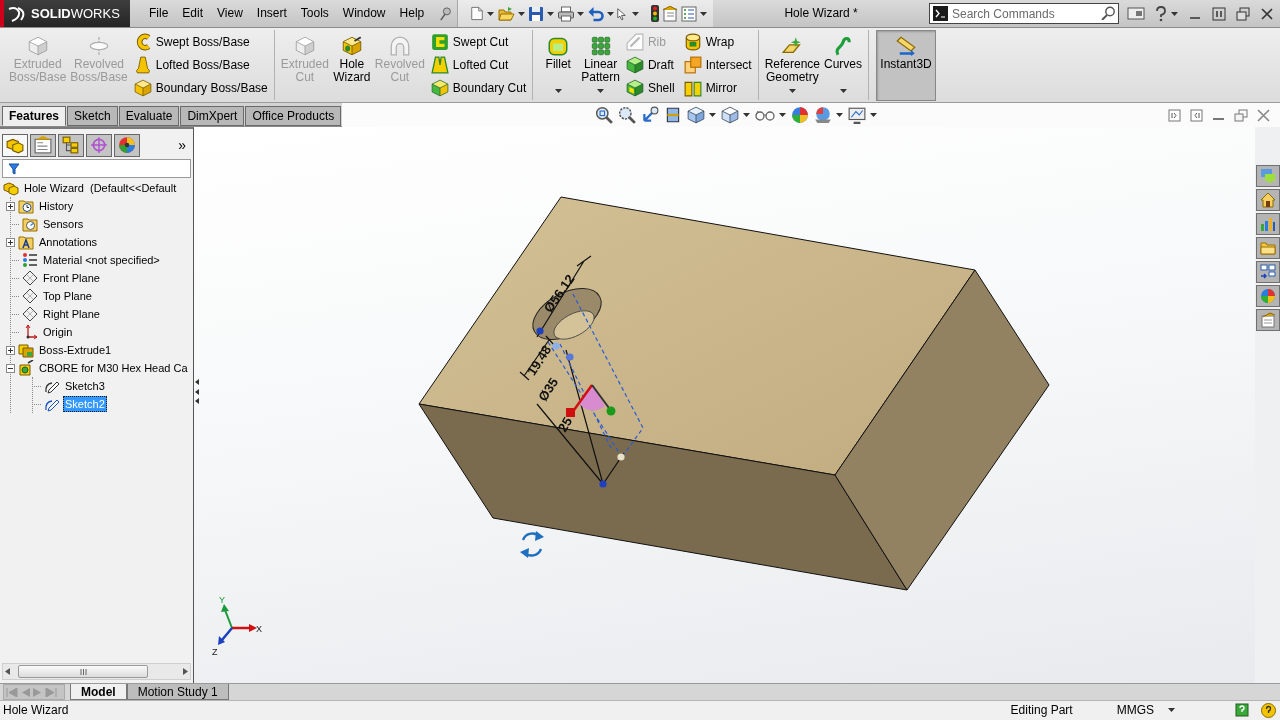  What do you see at coordinates (566, 13) in the screenshot?
I see `print-icon` at bounding box center [566, 13].